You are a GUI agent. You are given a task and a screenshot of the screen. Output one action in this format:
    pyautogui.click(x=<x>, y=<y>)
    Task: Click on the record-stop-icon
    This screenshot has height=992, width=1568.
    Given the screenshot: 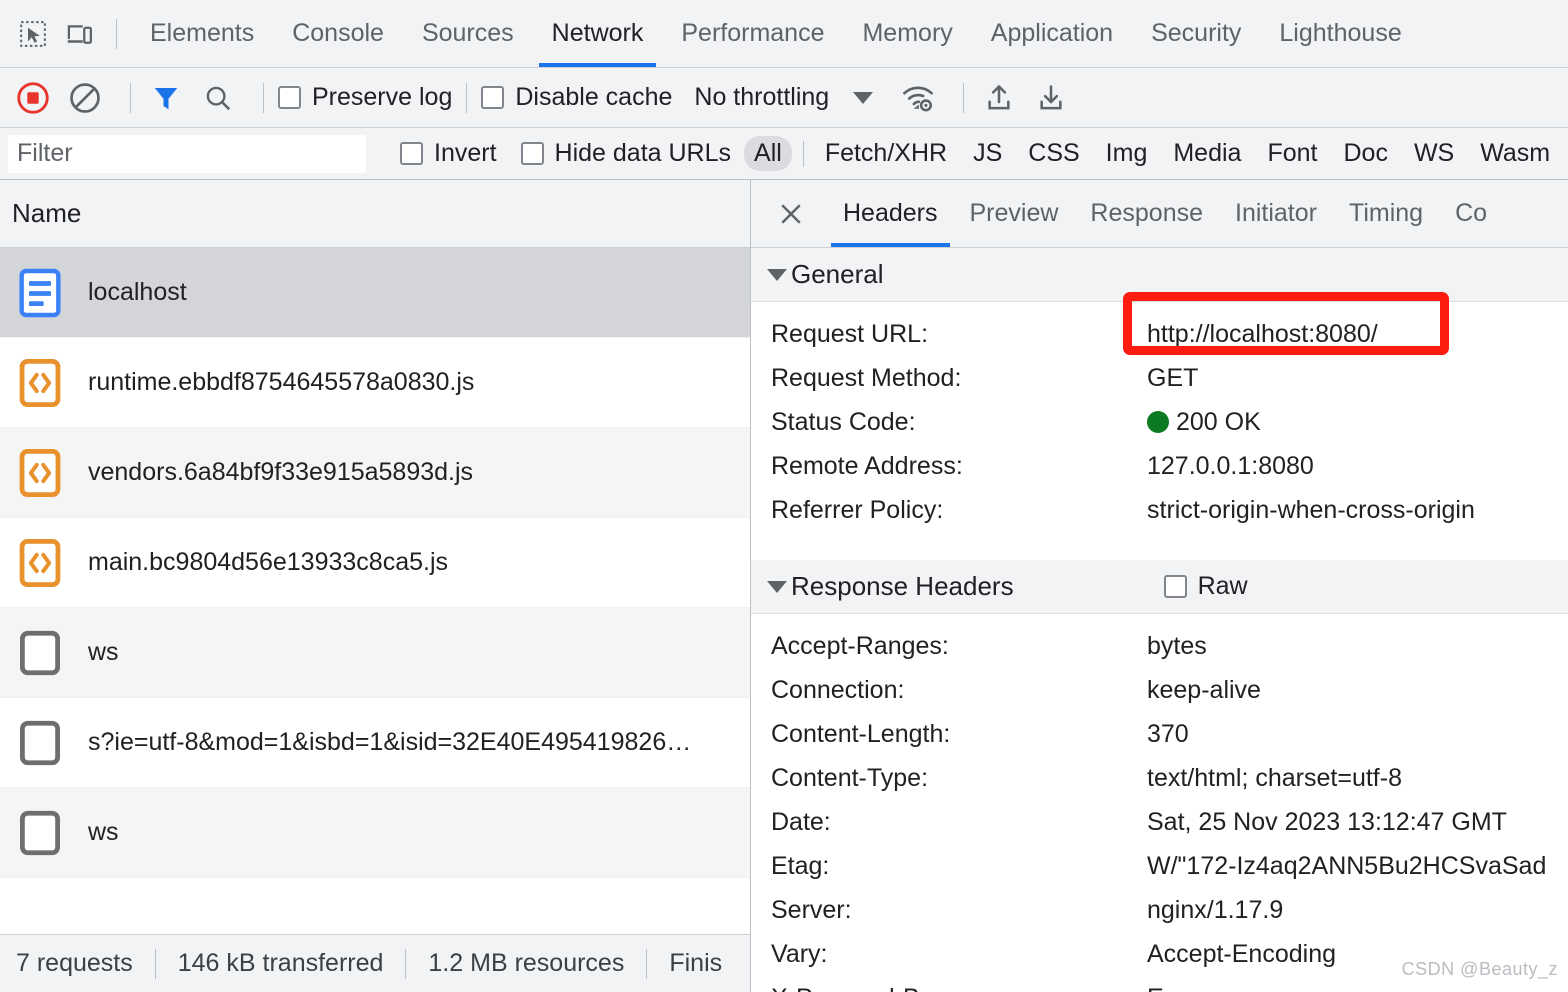 What is the action you would take?
    pyautogui.click(x=33, y=98)
    